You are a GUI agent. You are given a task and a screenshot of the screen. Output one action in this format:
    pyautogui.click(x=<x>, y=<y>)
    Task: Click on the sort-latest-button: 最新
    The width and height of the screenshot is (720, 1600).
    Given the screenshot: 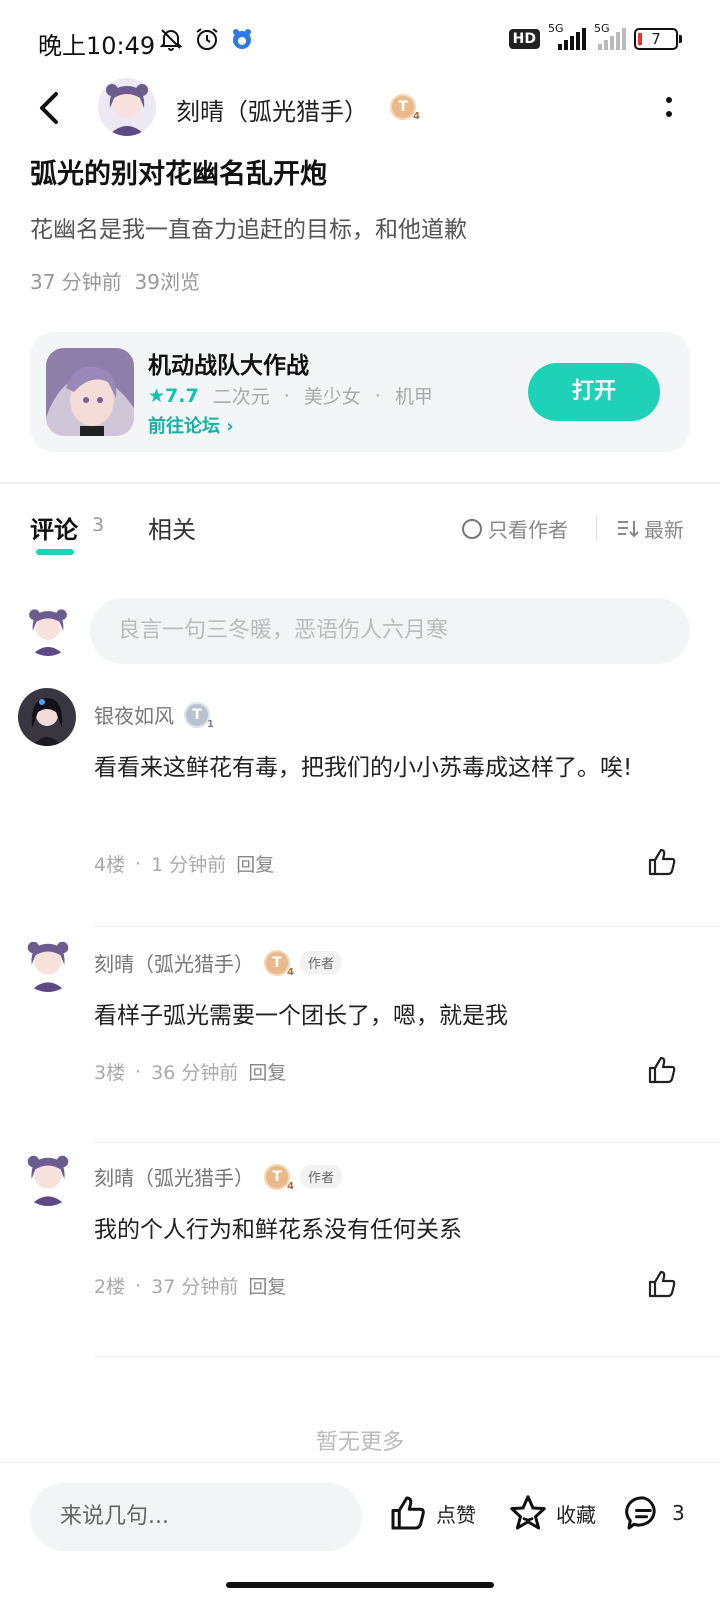 What is the action you would take?
    pyautogui.click(x=650, y=528)
    